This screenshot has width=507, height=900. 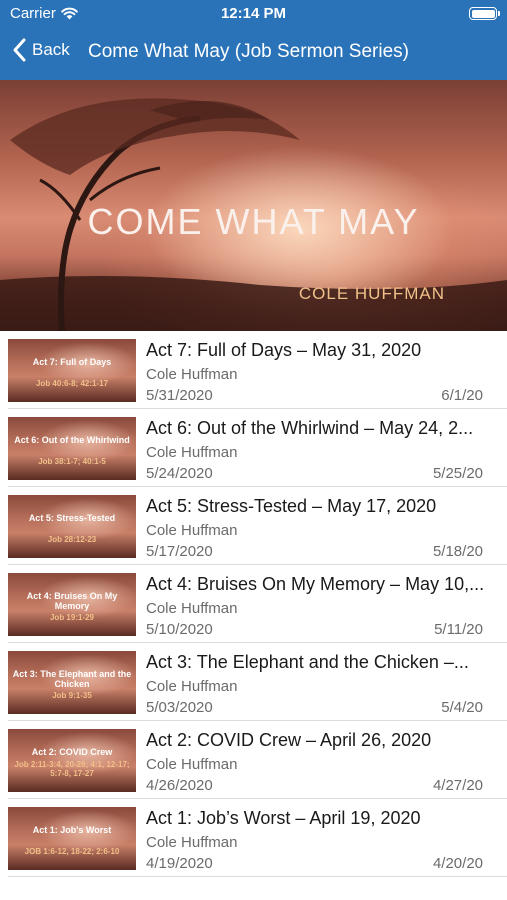 I want to click on back-label: Back, so click(x=51, y=49).